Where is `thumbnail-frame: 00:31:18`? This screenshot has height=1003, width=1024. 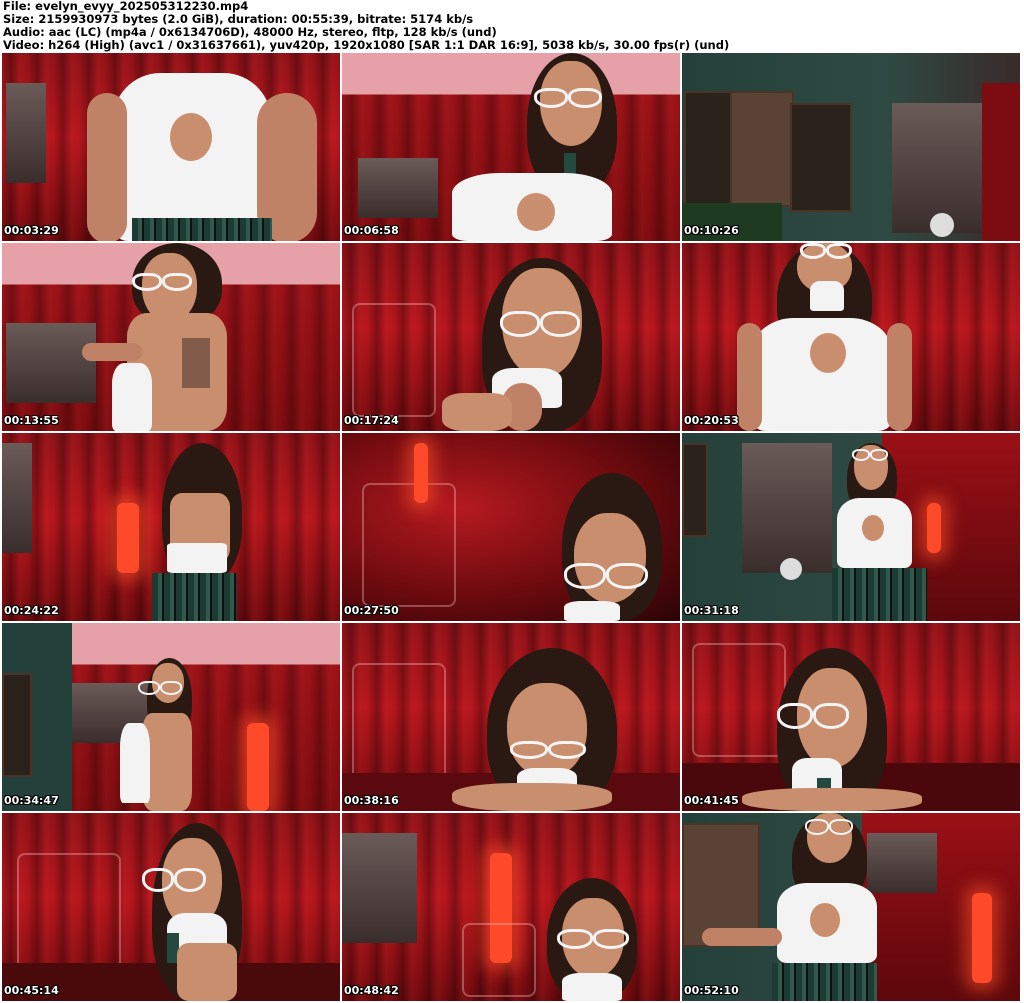 thumbnail-frame: 00:31:18 is located at coordinates (851, 527).